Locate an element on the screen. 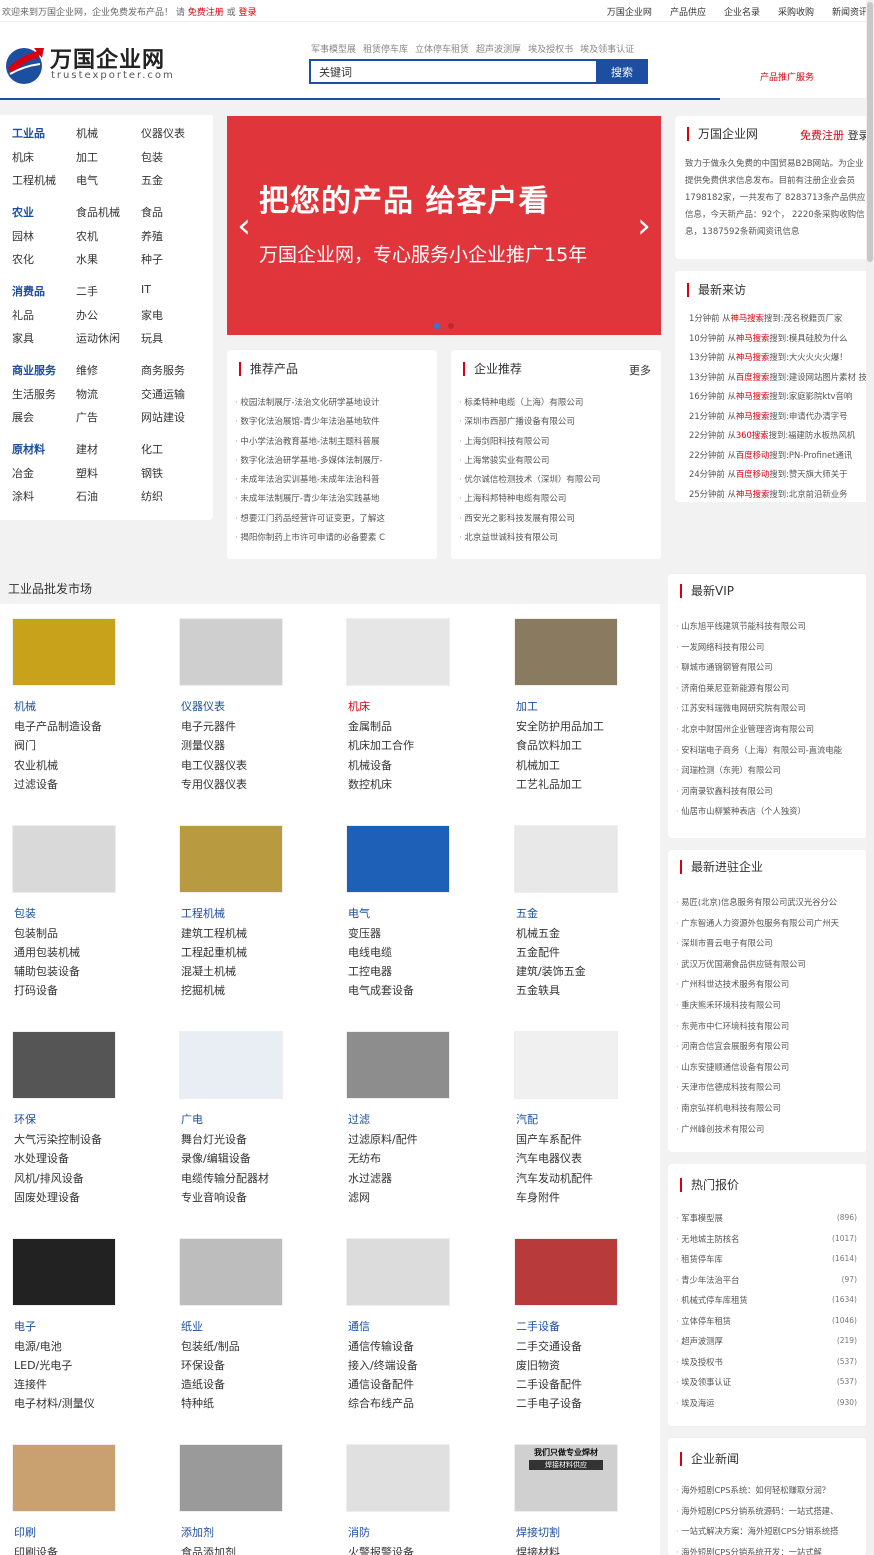 This screenshot has height=1555, width=874. category-item: 建材 is located at coordinates (87, 449).